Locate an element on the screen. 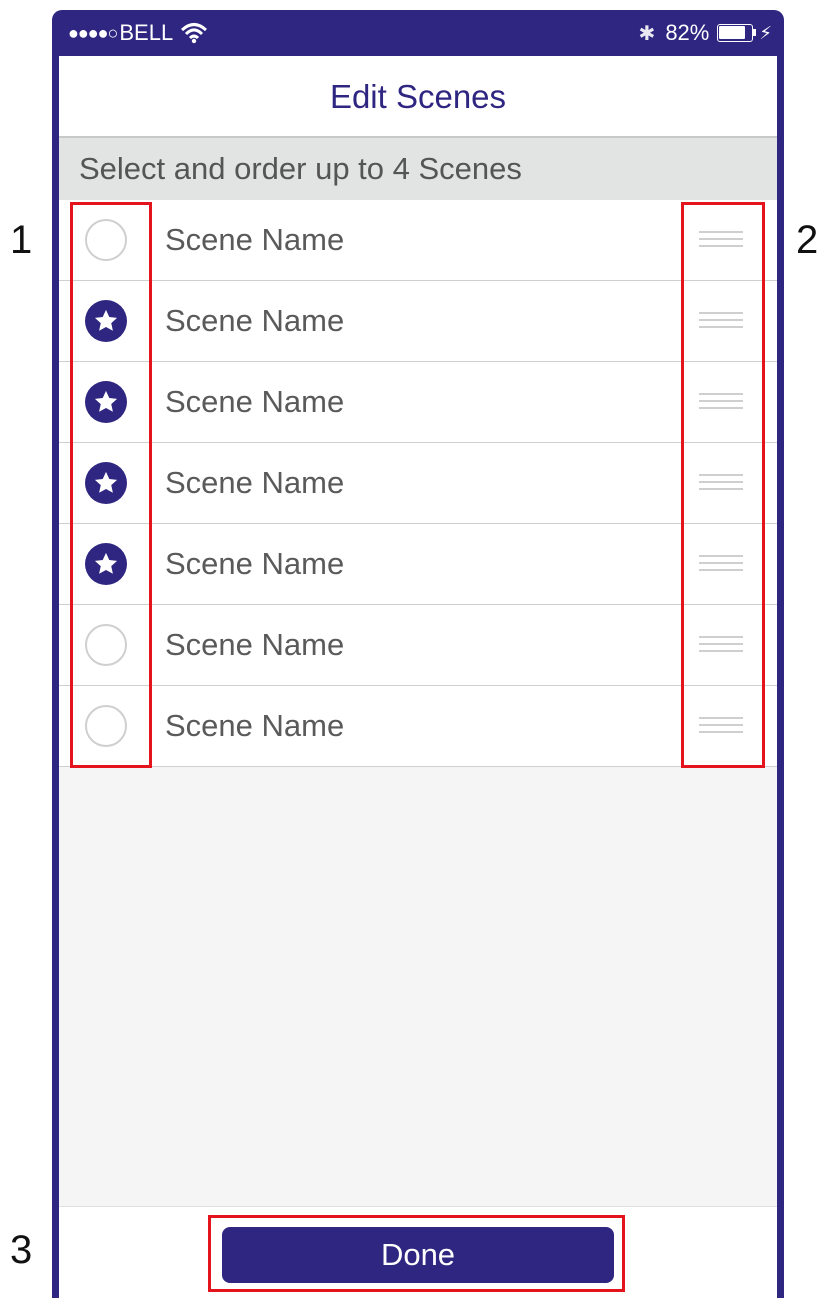  section-header-text: Select and order up to 4 Scenes is located at coordinates (300, 168).